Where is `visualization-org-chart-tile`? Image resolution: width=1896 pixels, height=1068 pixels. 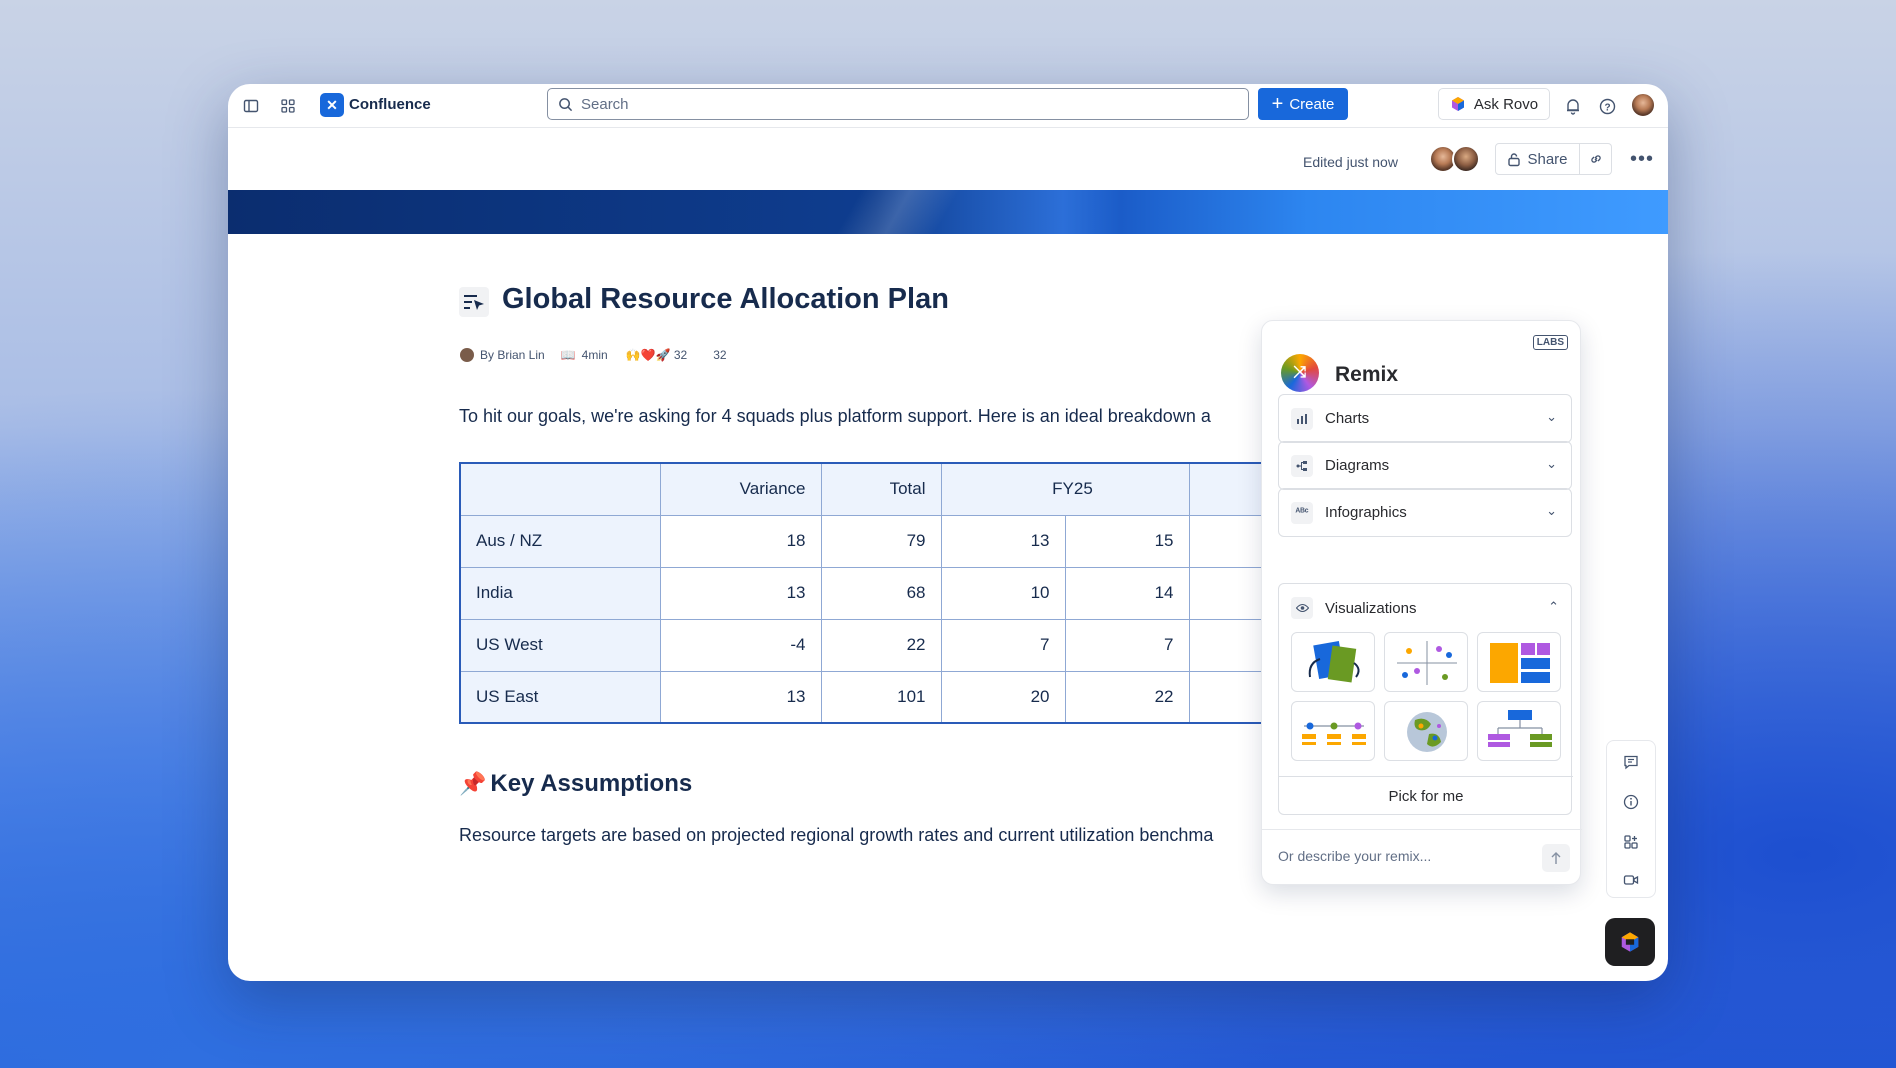
visualization-org-chart-tile is located at coordinates (1519, 731).